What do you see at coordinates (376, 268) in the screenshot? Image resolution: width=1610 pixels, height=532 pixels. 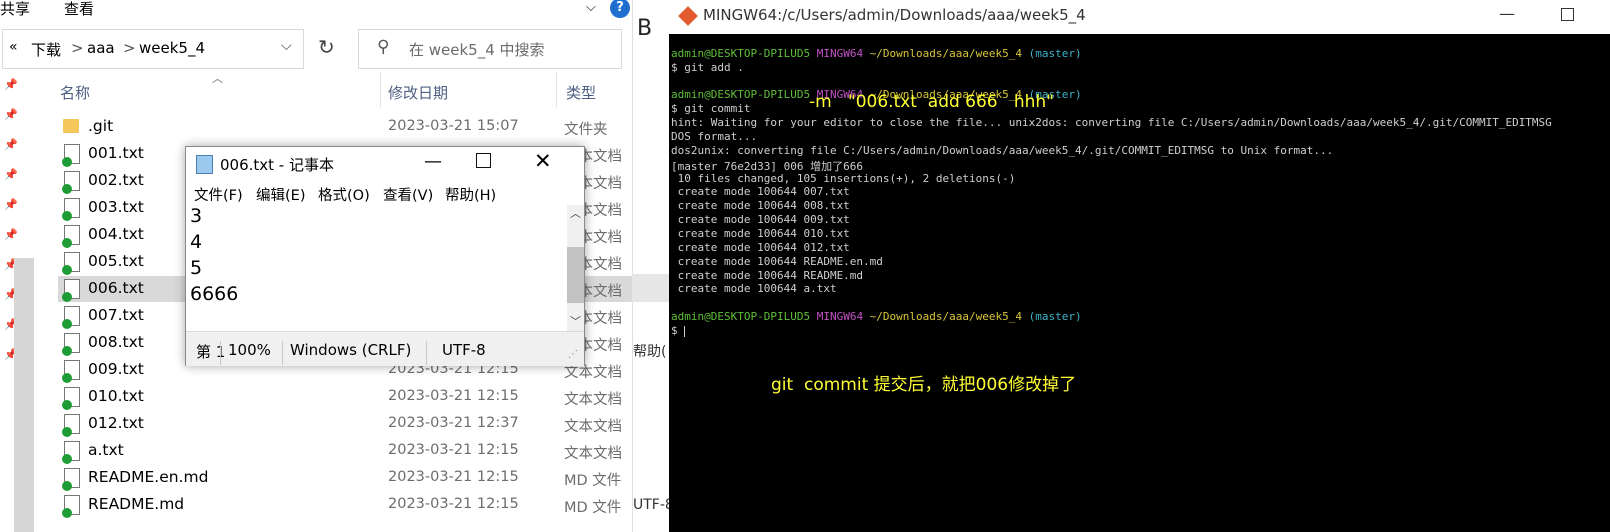 I see `notepad-text-area: 3 4 5 6666` at bounding box center [376, 268].